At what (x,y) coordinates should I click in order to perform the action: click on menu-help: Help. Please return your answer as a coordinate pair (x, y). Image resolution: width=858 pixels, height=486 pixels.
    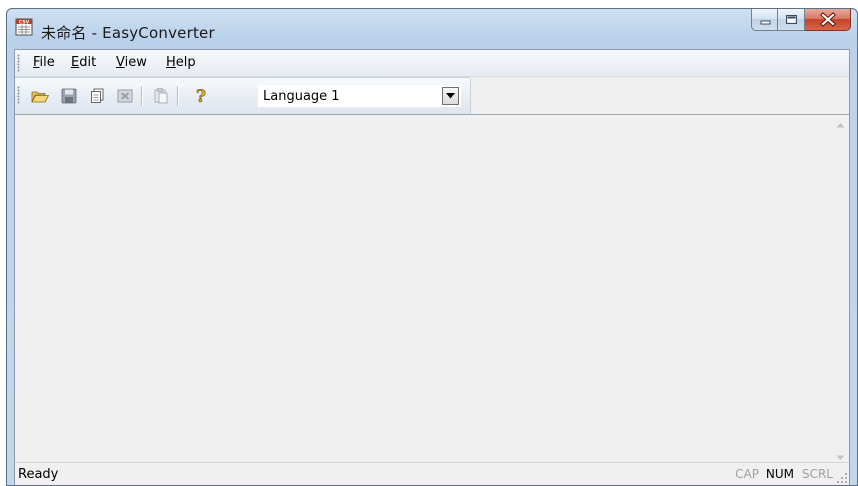
    Looking at the image, I should click on (181, 62).